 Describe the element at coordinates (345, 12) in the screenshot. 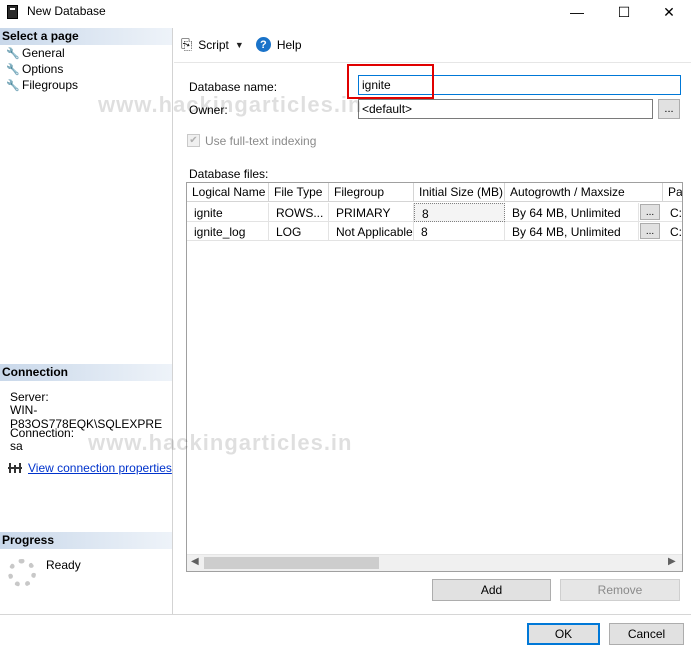

I see `title-bar: New Database — ☐ ✕` at that location.